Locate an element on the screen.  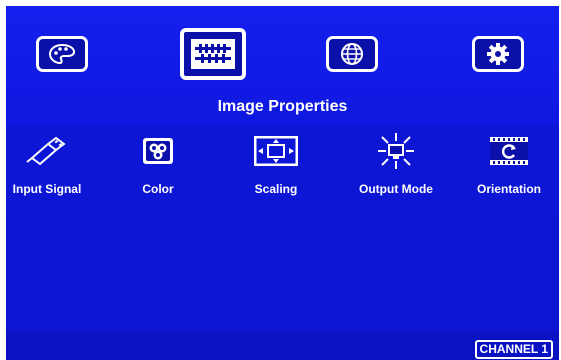
display-burst-icon is located at coordinates (396, 151).